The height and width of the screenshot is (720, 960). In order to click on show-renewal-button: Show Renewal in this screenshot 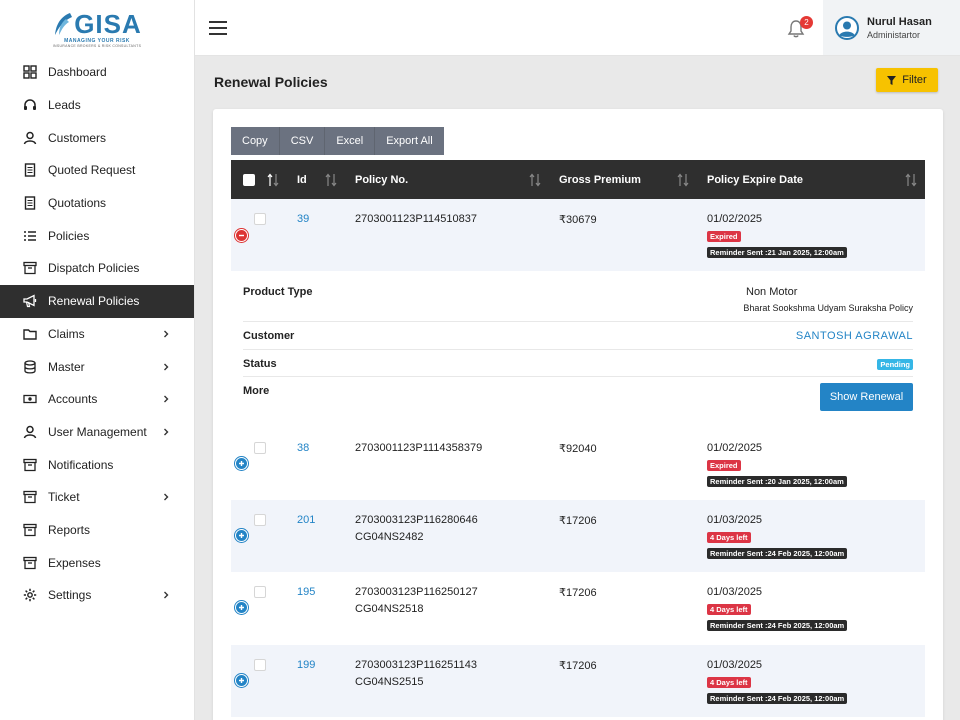, I will do `click(866, 397)`.